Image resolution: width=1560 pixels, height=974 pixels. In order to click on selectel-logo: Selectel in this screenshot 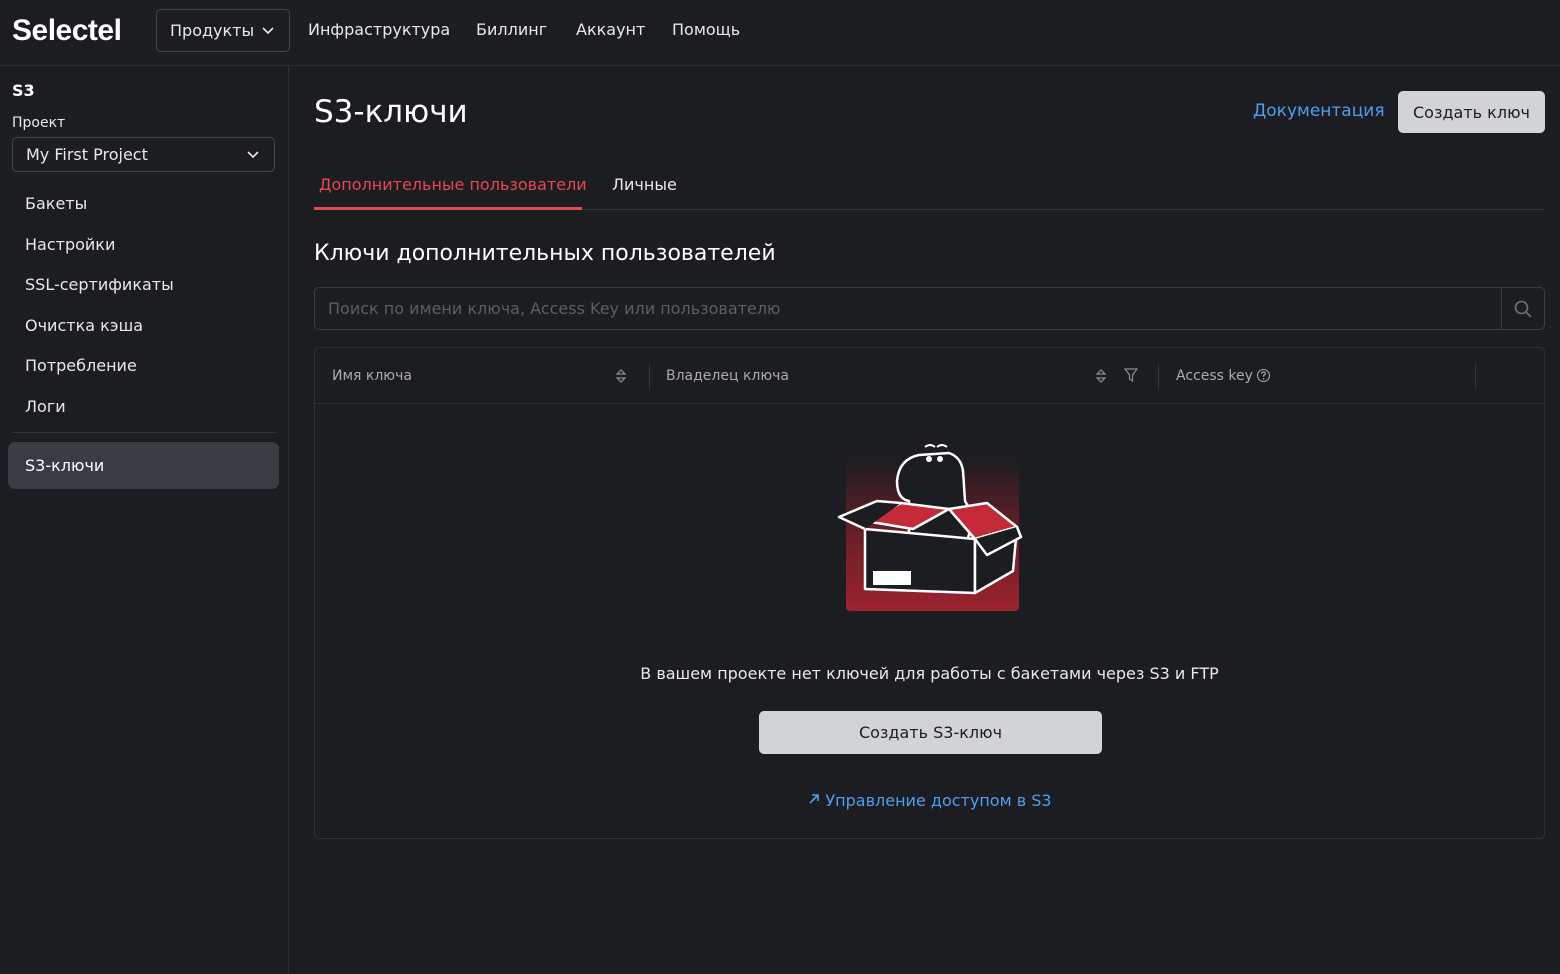, I will do `click(67, 31)`.